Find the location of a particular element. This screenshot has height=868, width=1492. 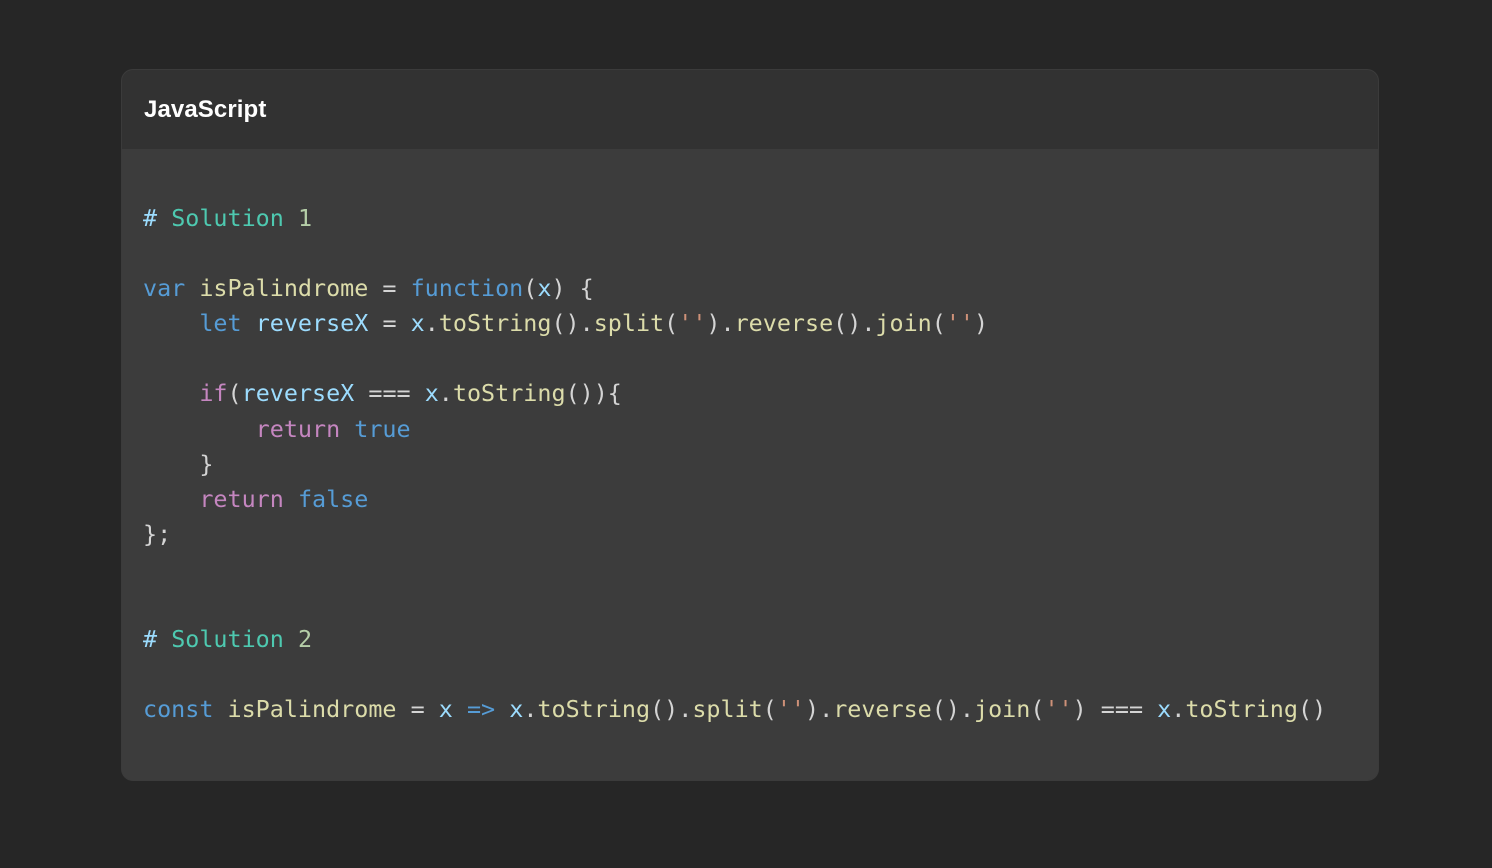

code-line: }; is located at coordinates (760, 534).